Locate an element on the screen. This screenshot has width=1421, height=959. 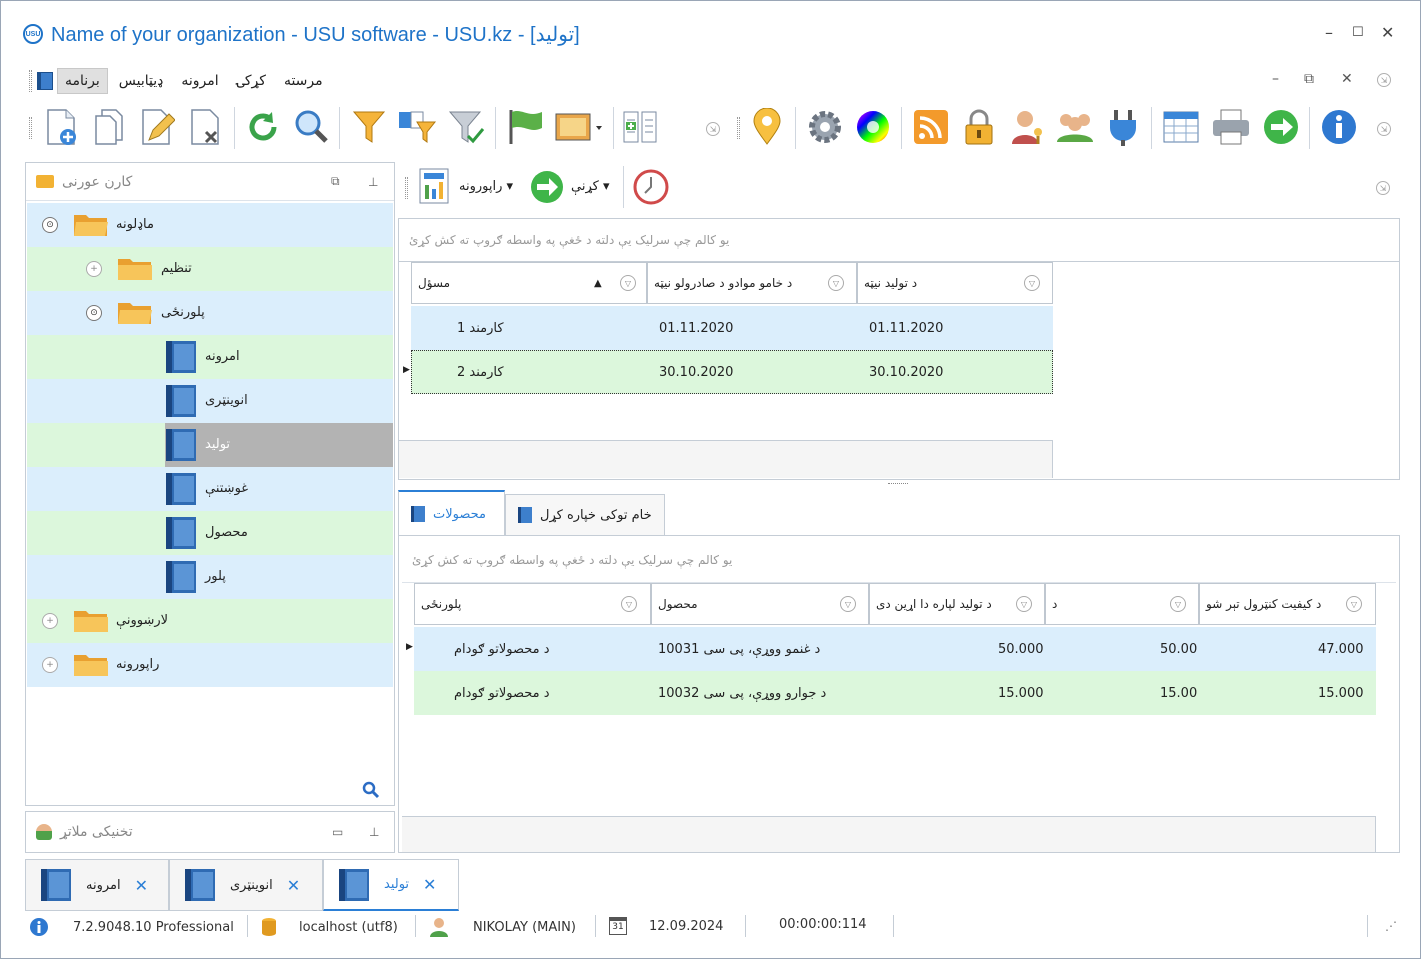
tree-item-orders: امرونه is located at coordinates (210, 357).